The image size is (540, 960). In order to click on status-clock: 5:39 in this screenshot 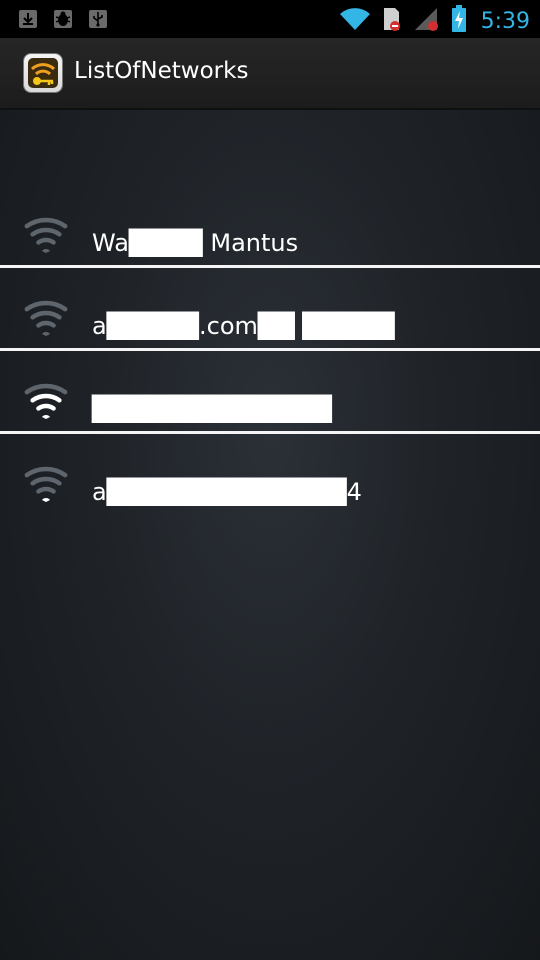, I will do `click(505, 21)`.